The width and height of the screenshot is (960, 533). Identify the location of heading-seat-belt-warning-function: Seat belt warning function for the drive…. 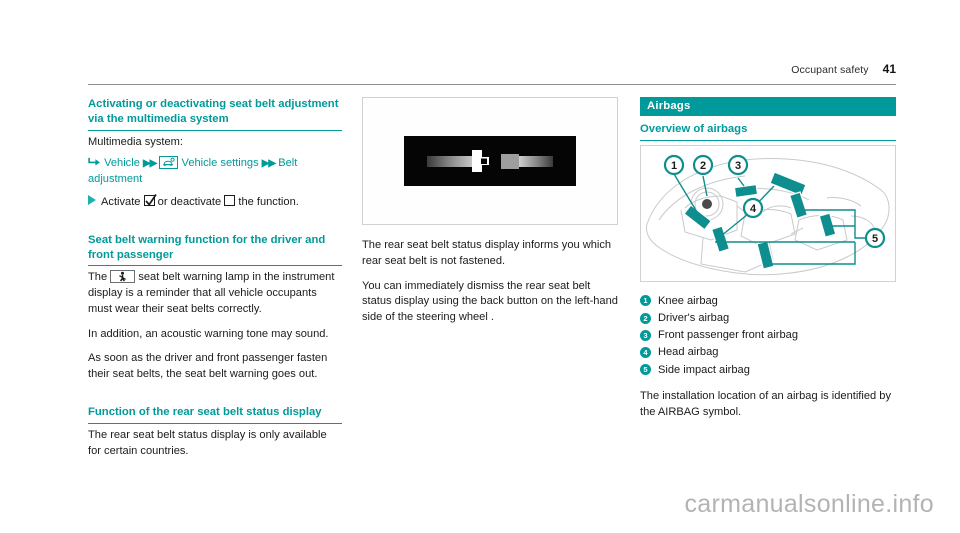
(215, 250).